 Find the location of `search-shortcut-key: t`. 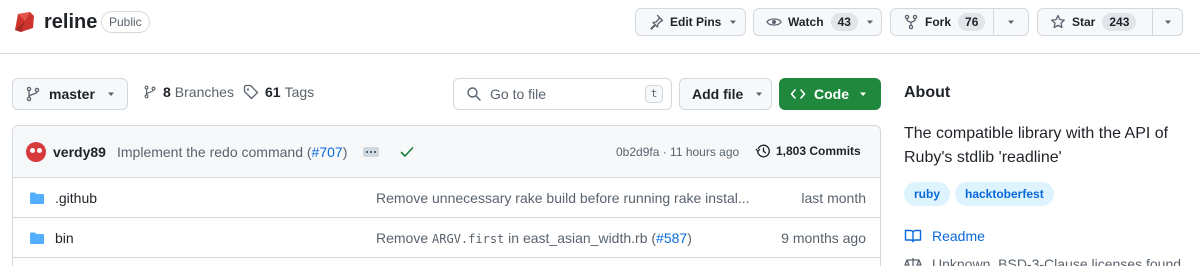

search-shortcut-key: t is located at coordinates (654, 94).